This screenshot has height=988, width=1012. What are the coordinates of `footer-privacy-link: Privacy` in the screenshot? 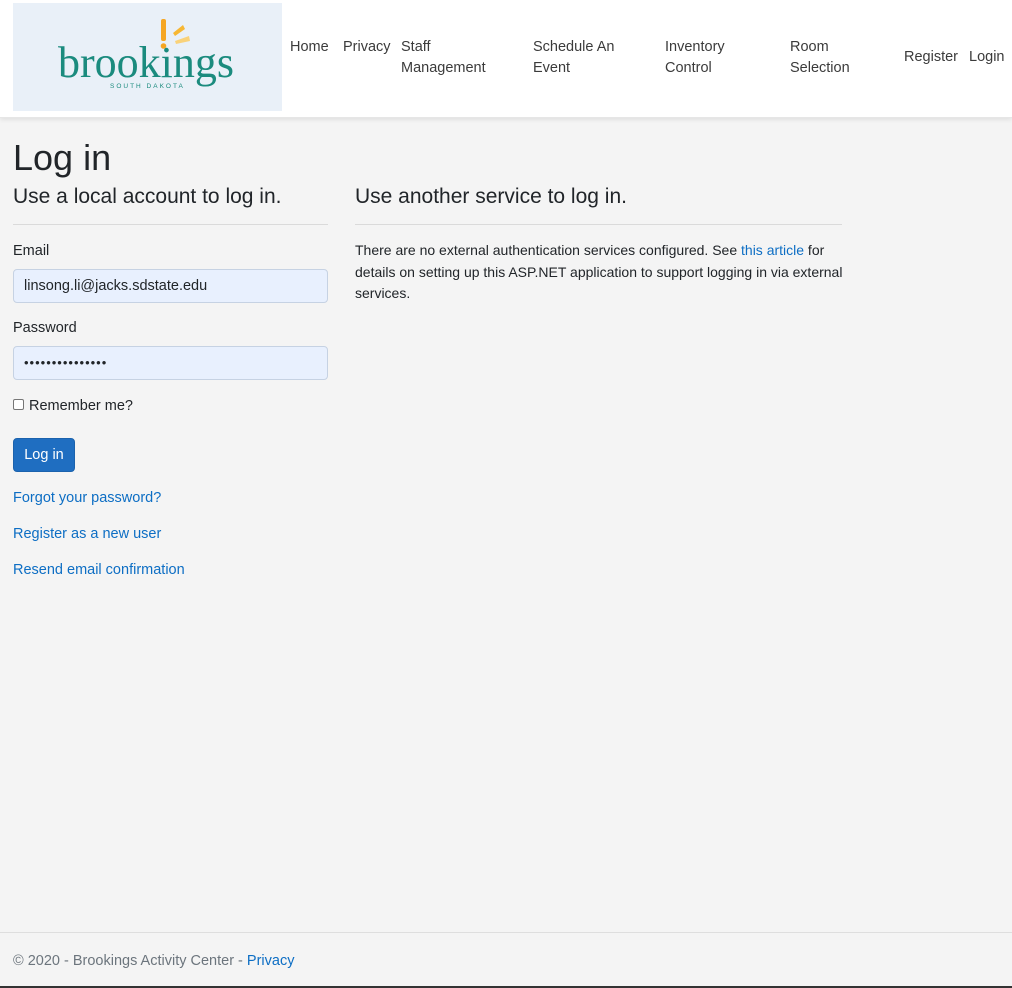 It's located at (271, 961).